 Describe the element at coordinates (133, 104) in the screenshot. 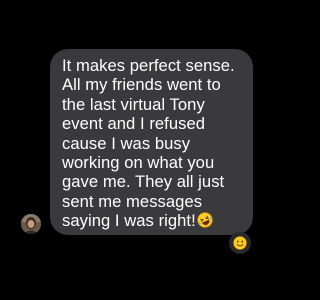

I see `message-line: the last virtual Tony` at that location.